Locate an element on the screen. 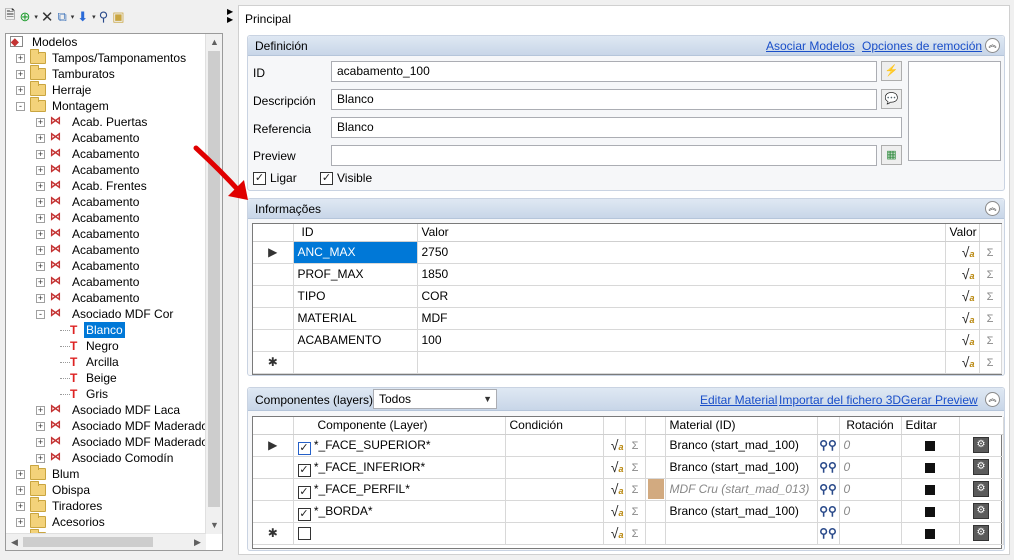  tree-item: + ⋈ Acab. Puertas is located at coordinates (106, 122).